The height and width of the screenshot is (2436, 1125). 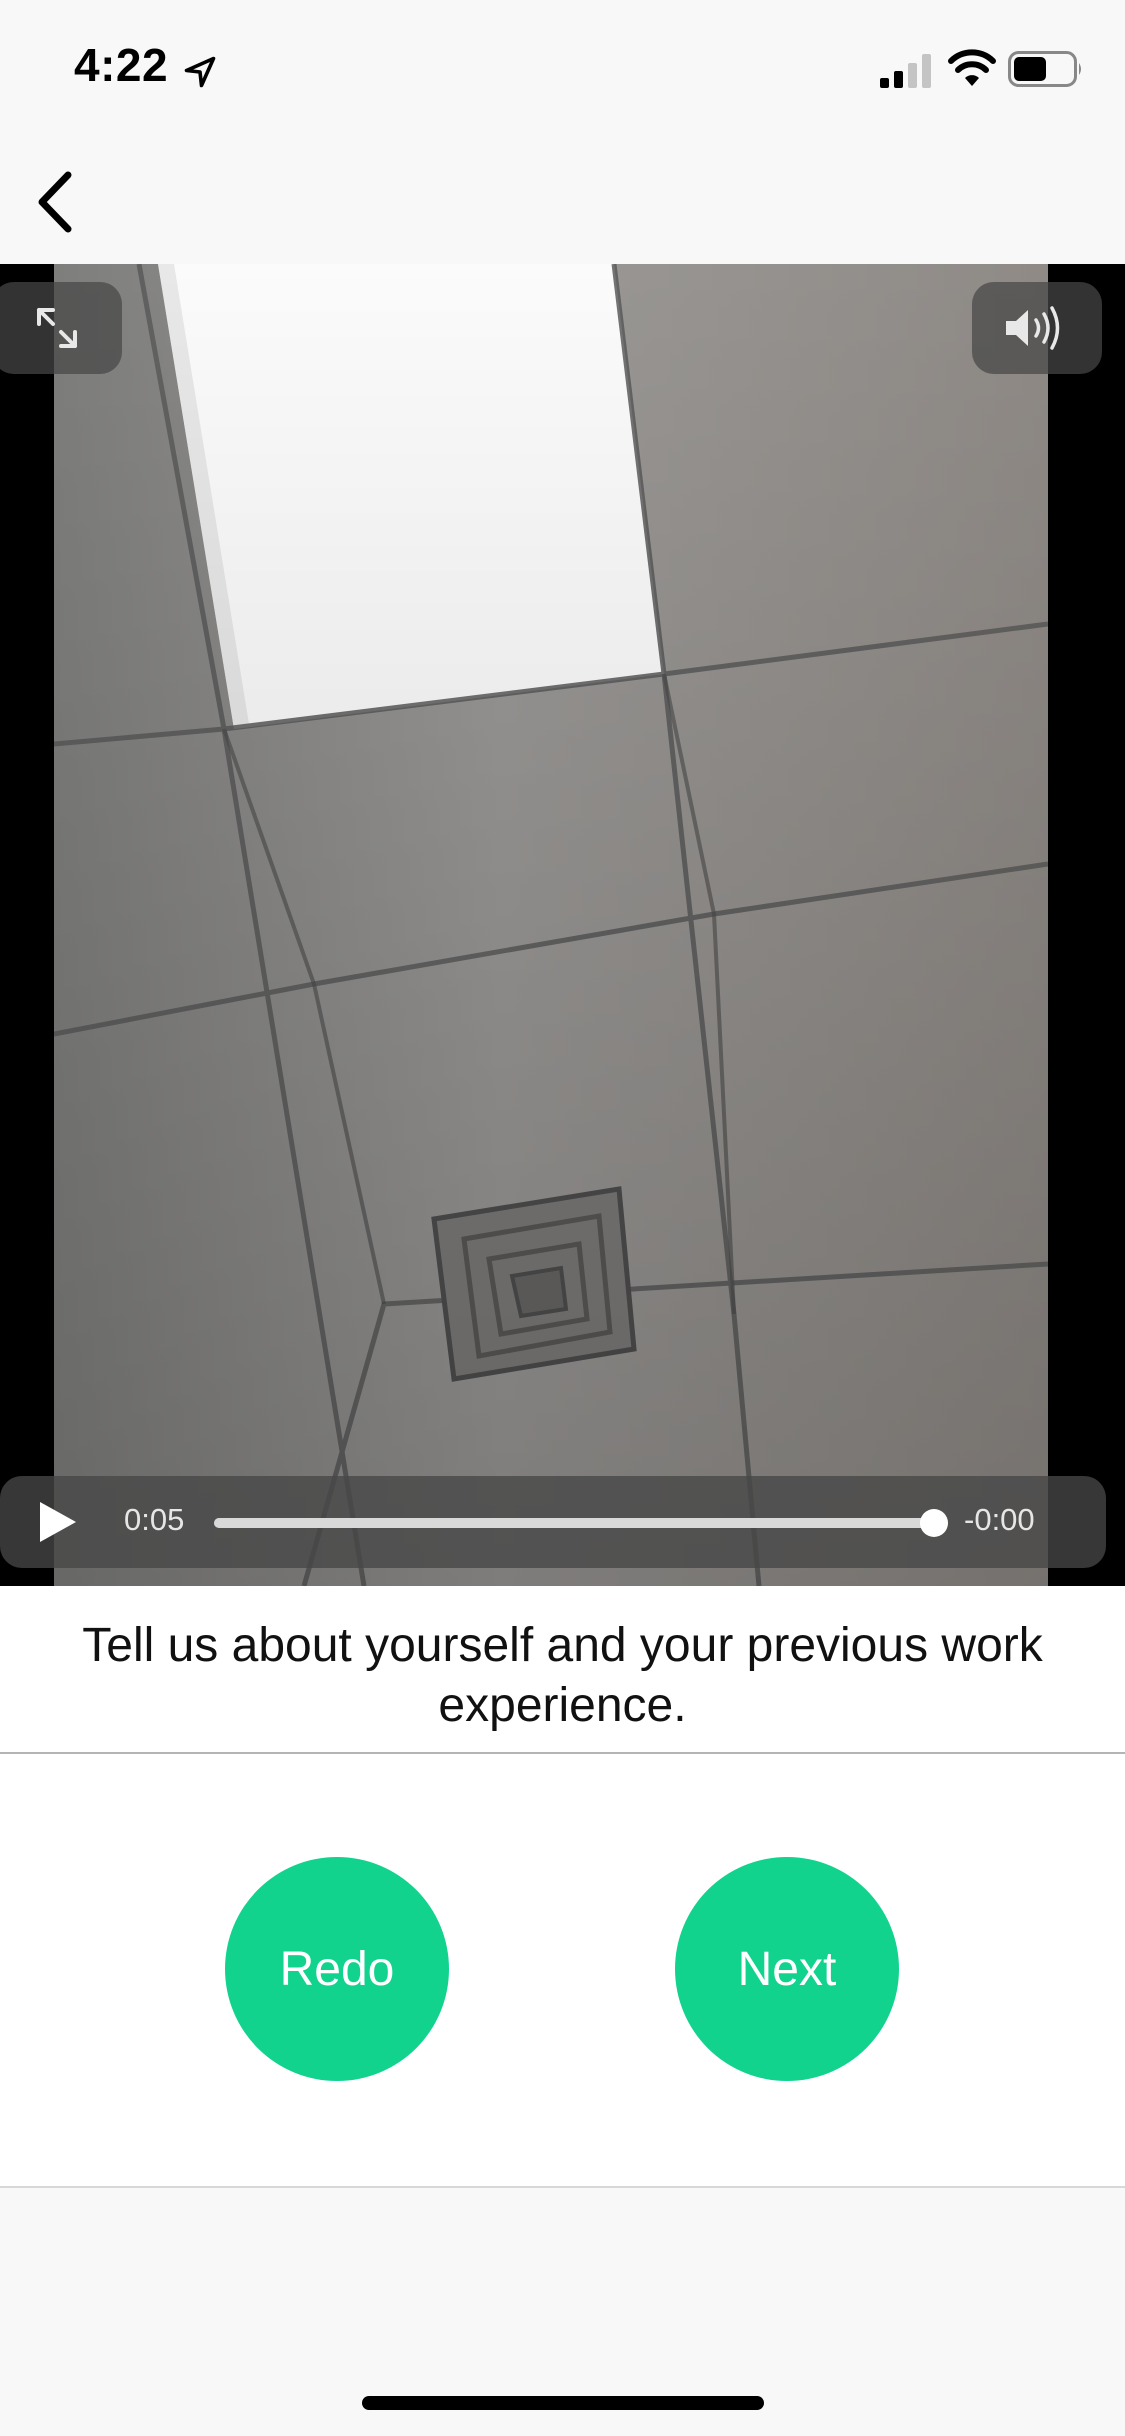 What do you see at coordinates (563, 2403) in the screenshot?
I see `home-indicator` at bounding box center [563, 2403].